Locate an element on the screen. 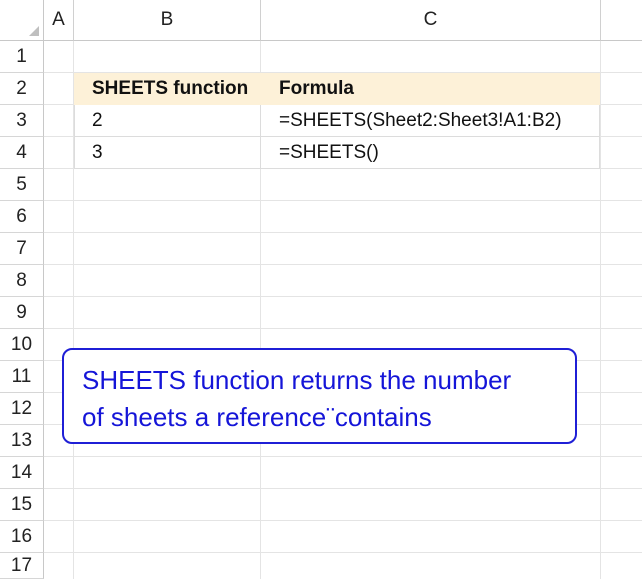 This screenshot has width=642, height=579. row-header-10: 10 is located at coordinates (22, 345).